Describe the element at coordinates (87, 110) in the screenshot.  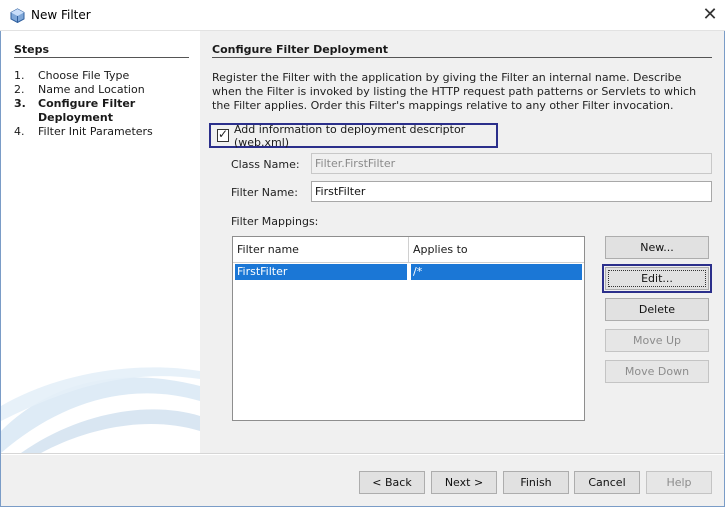
I see `step-label: Configure Filter Deployment` at that location.